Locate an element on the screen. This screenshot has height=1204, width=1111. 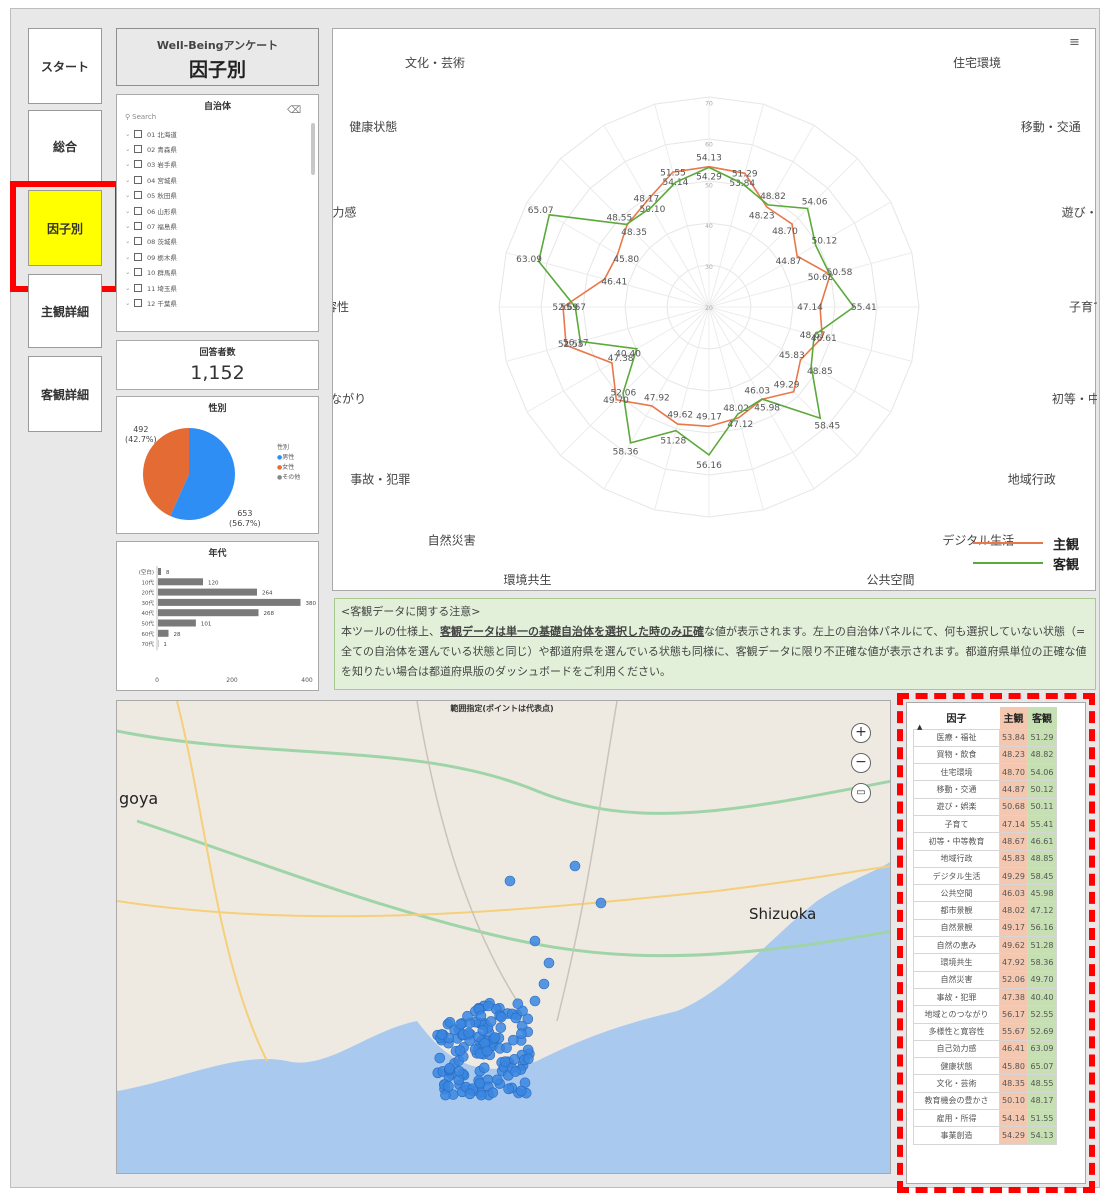
radar-data-label: 49.29 is located at coordinates (787, 386).